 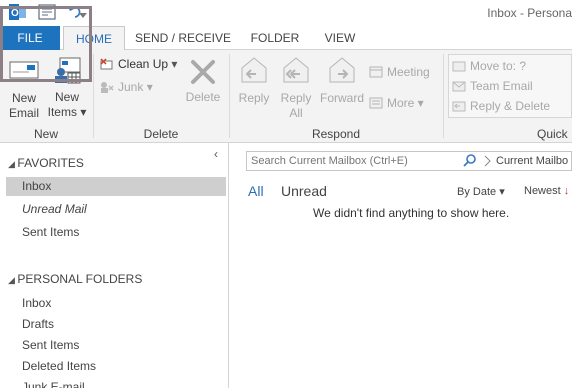 I want to click on junk-icon, so click(x=107, y=87).